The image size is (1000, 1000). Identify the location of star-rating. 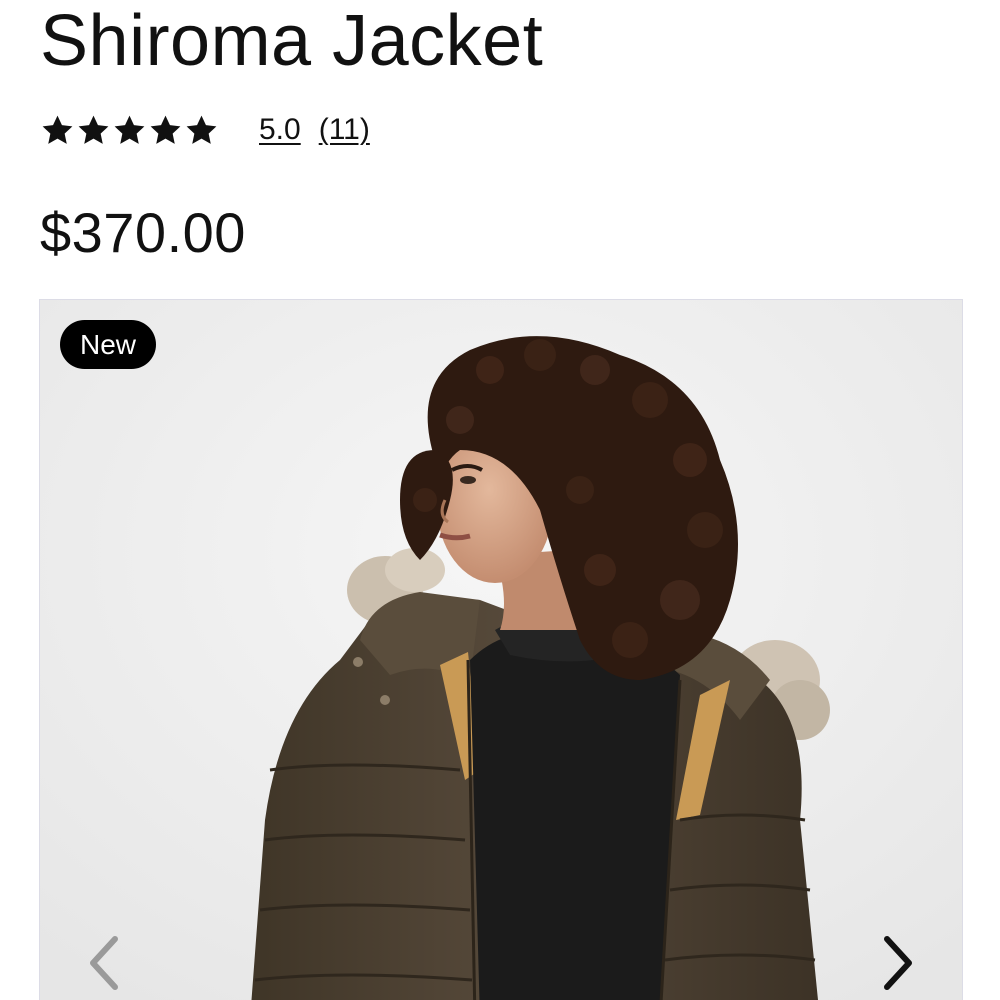
(129, 130).